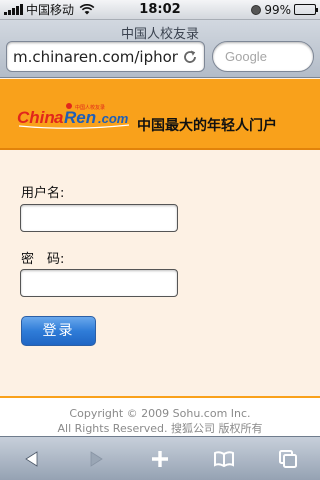 The image size is (320, 480). I want to click on username-input, so click(99, 218).